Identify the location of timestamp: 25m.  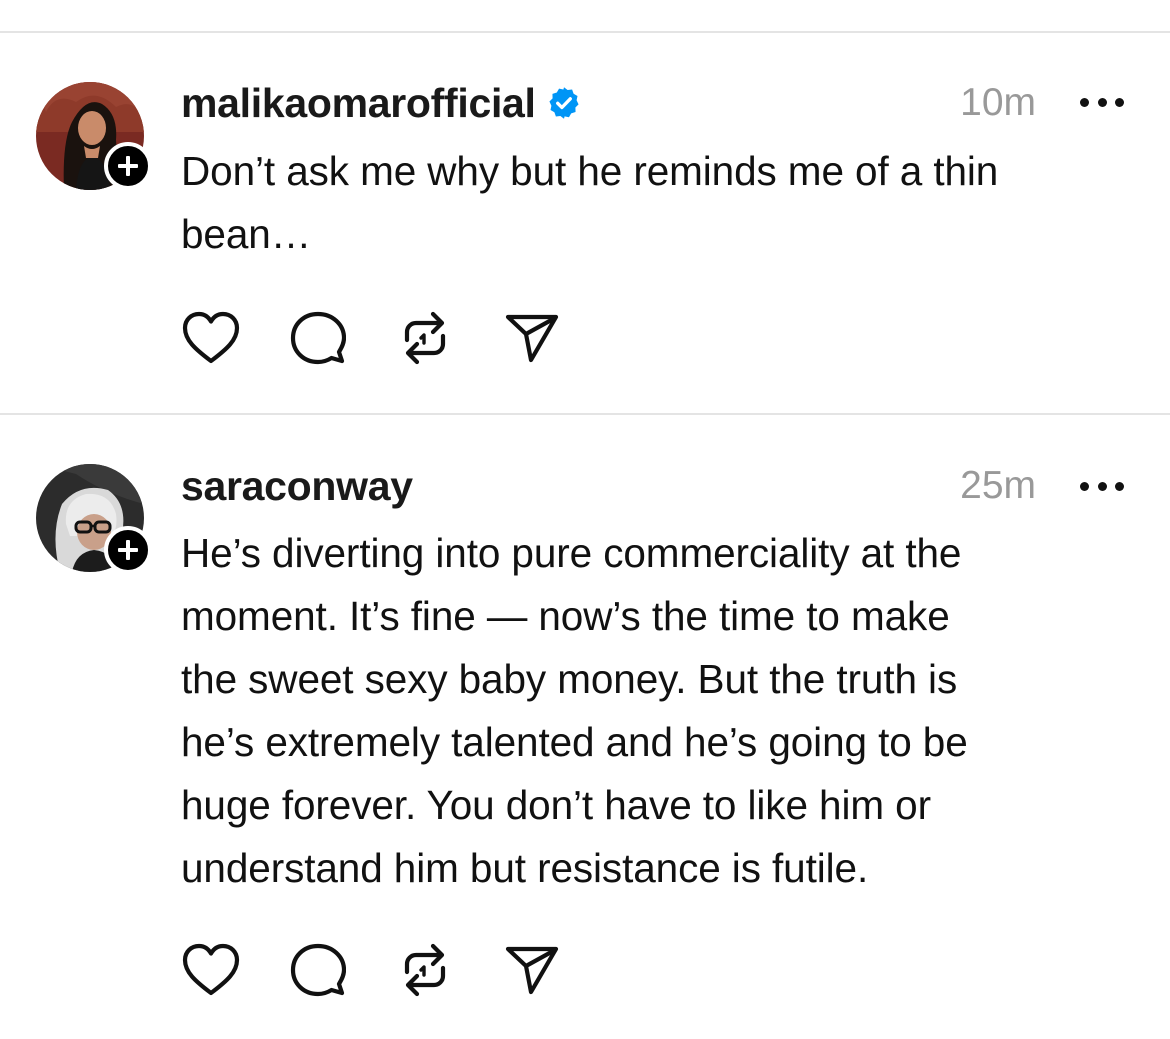
(998, 485).